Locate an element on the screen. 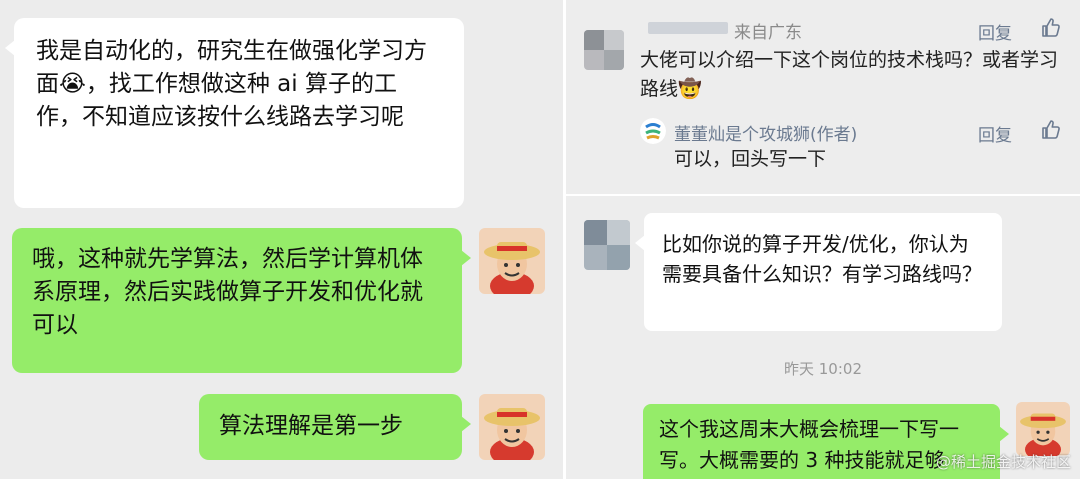 The width and height of the screenshot is (1080, 479). section-divider is located at coordinates (823, 195).